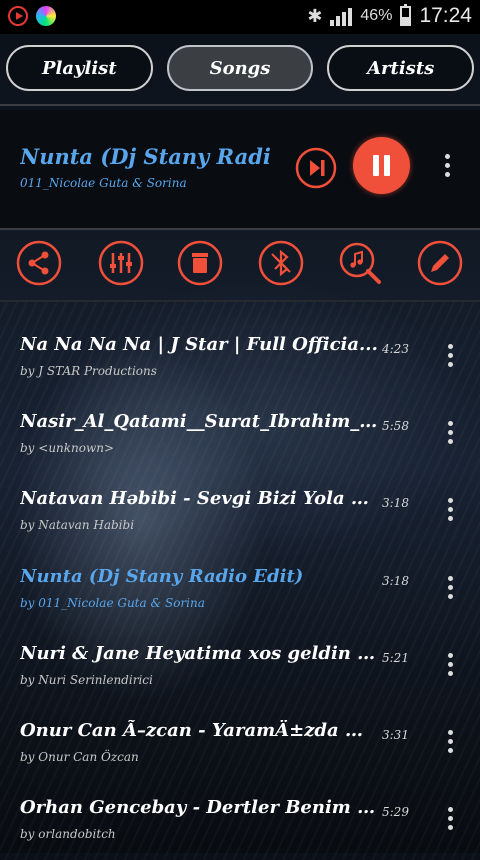  What do you see at coordinates (46, 16) in the screenshot?
I see `color-wheel-app-icon` at bounding box center [46, 16].